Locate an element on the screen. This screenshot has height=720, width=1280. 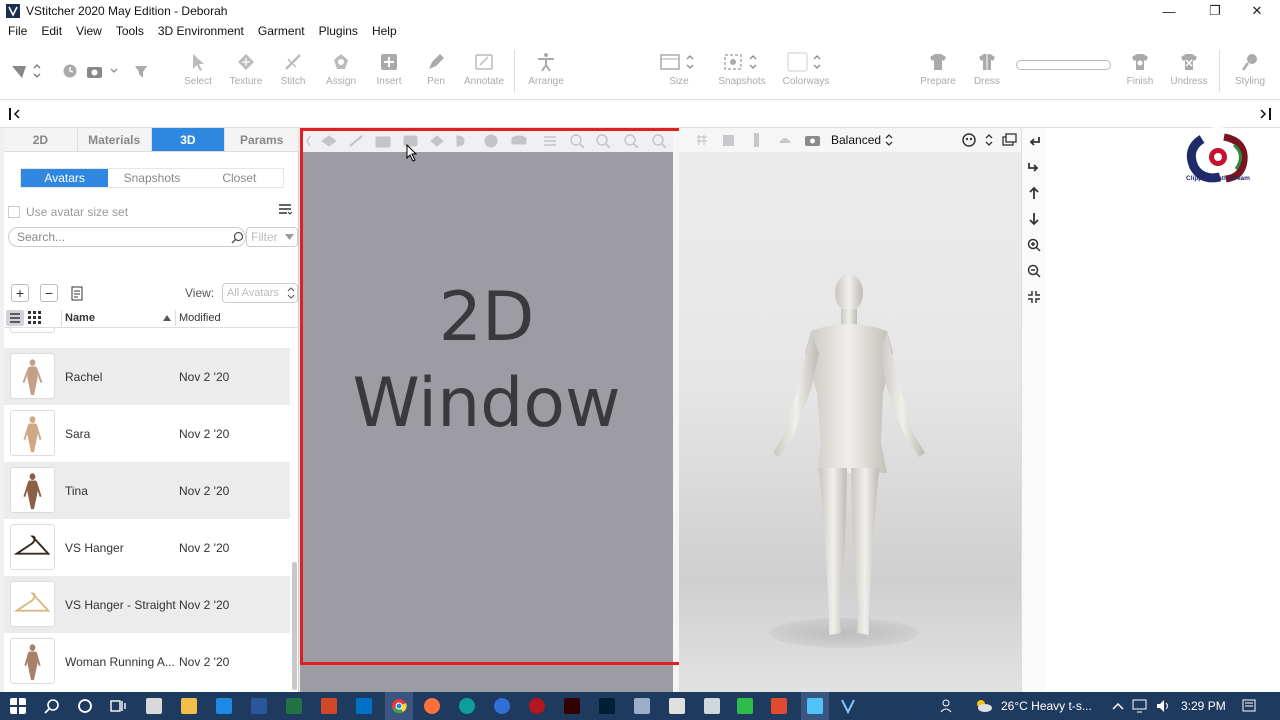
powerpoint-icon is located at coordinates (329, 706).